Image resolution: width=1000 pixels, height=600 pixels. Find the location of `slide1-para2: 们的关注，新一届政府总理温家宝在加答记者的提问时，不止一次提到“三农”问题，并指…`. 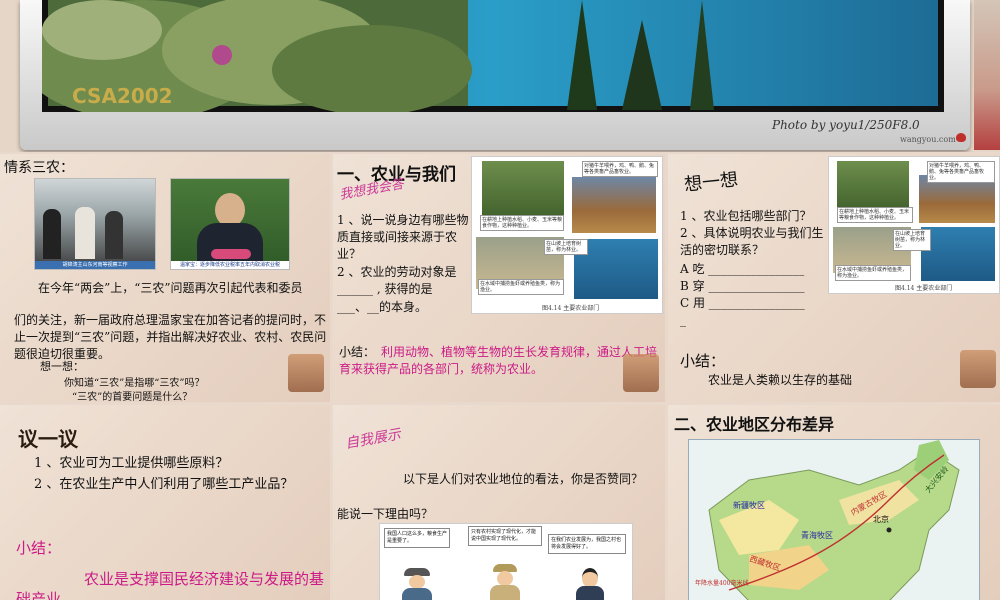

slide1-para2: 们的关注，新一届政府总理温家宝在加答记者的提问时，不止一次提到“三农”问题，并指… is located at coordinates (170, 337).